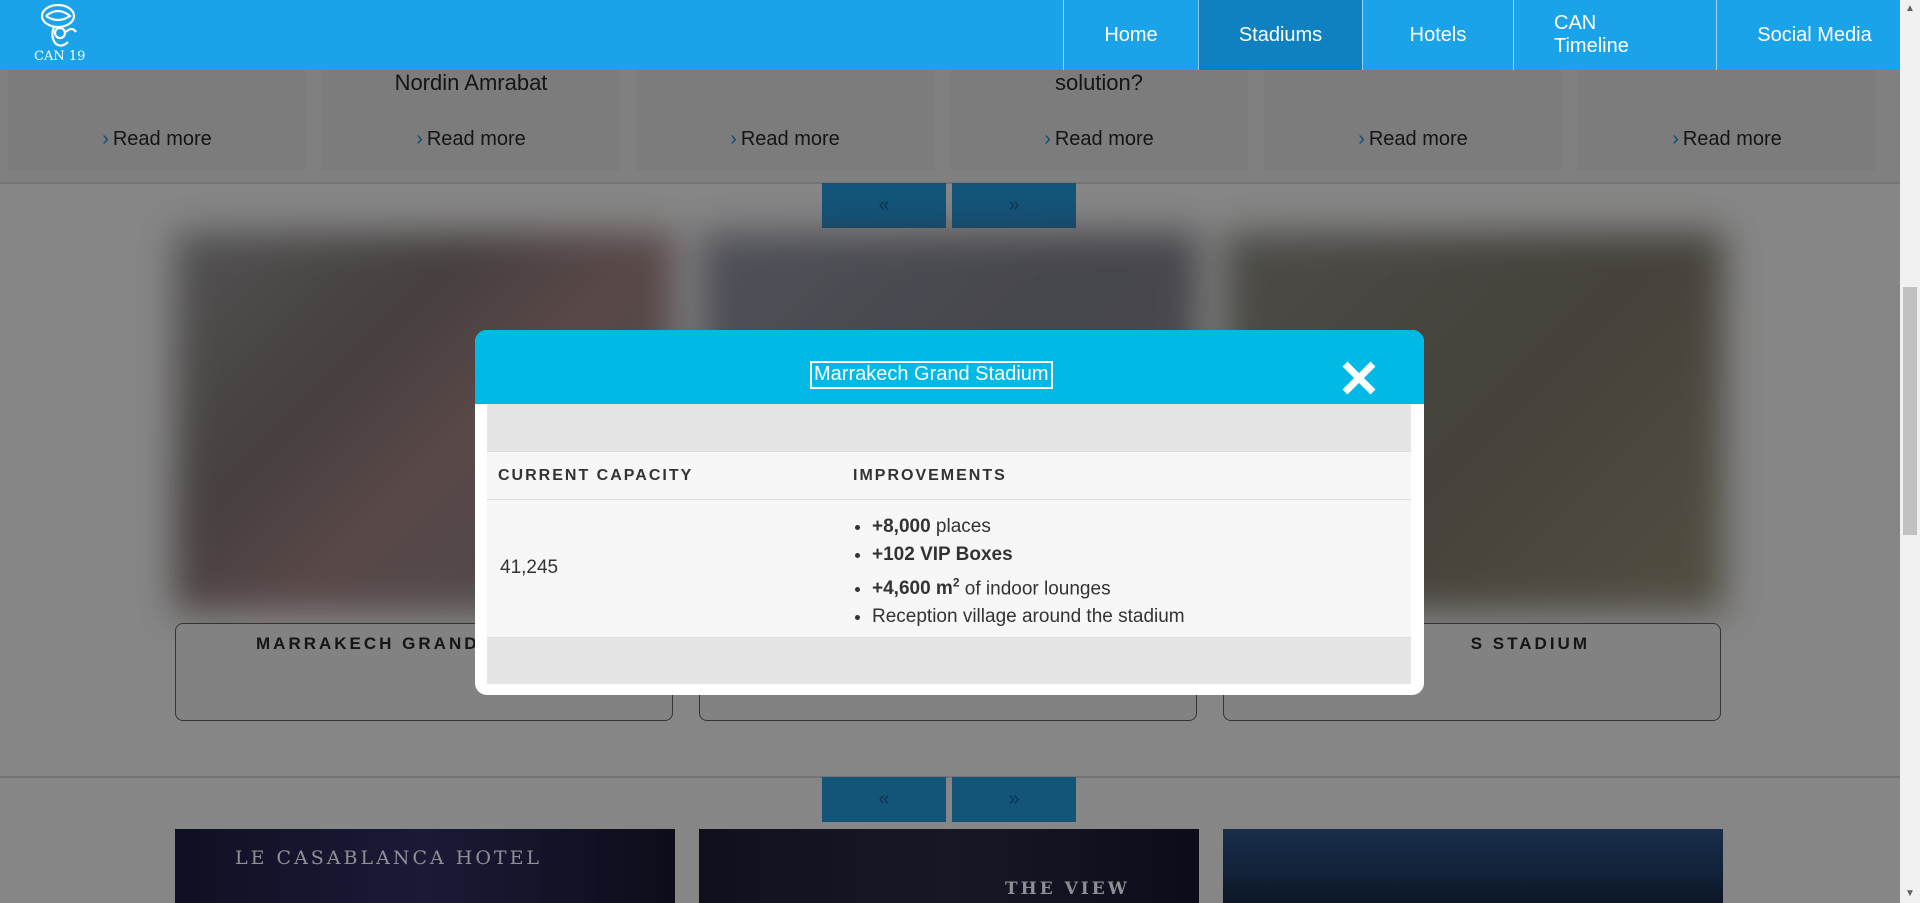 The image size is (1920, 903). I want to click on capacity-value: 41,245, so click(529, 567).